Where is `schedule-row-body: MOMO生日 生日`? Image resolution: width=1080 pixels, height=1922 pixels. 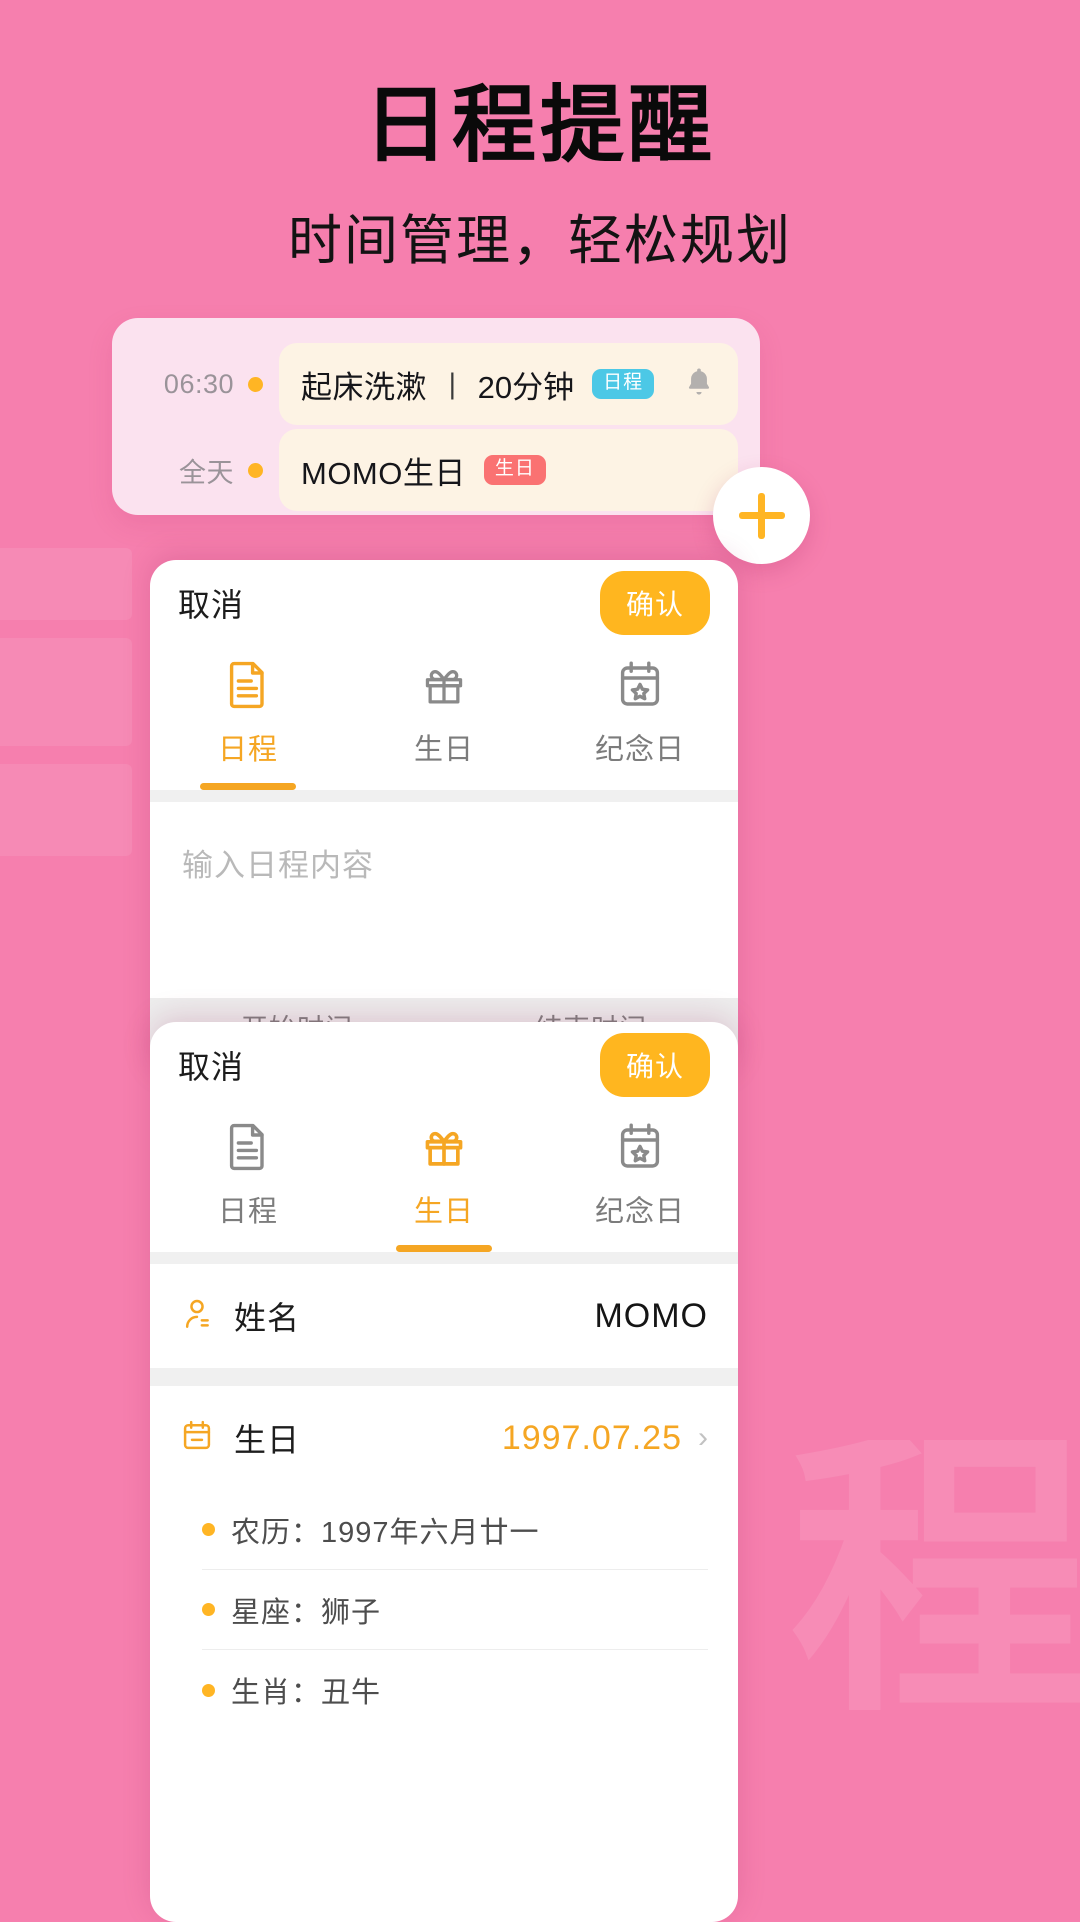
schedule-row-body: MOMO生日 生日 is located at coordinates (508, 470).